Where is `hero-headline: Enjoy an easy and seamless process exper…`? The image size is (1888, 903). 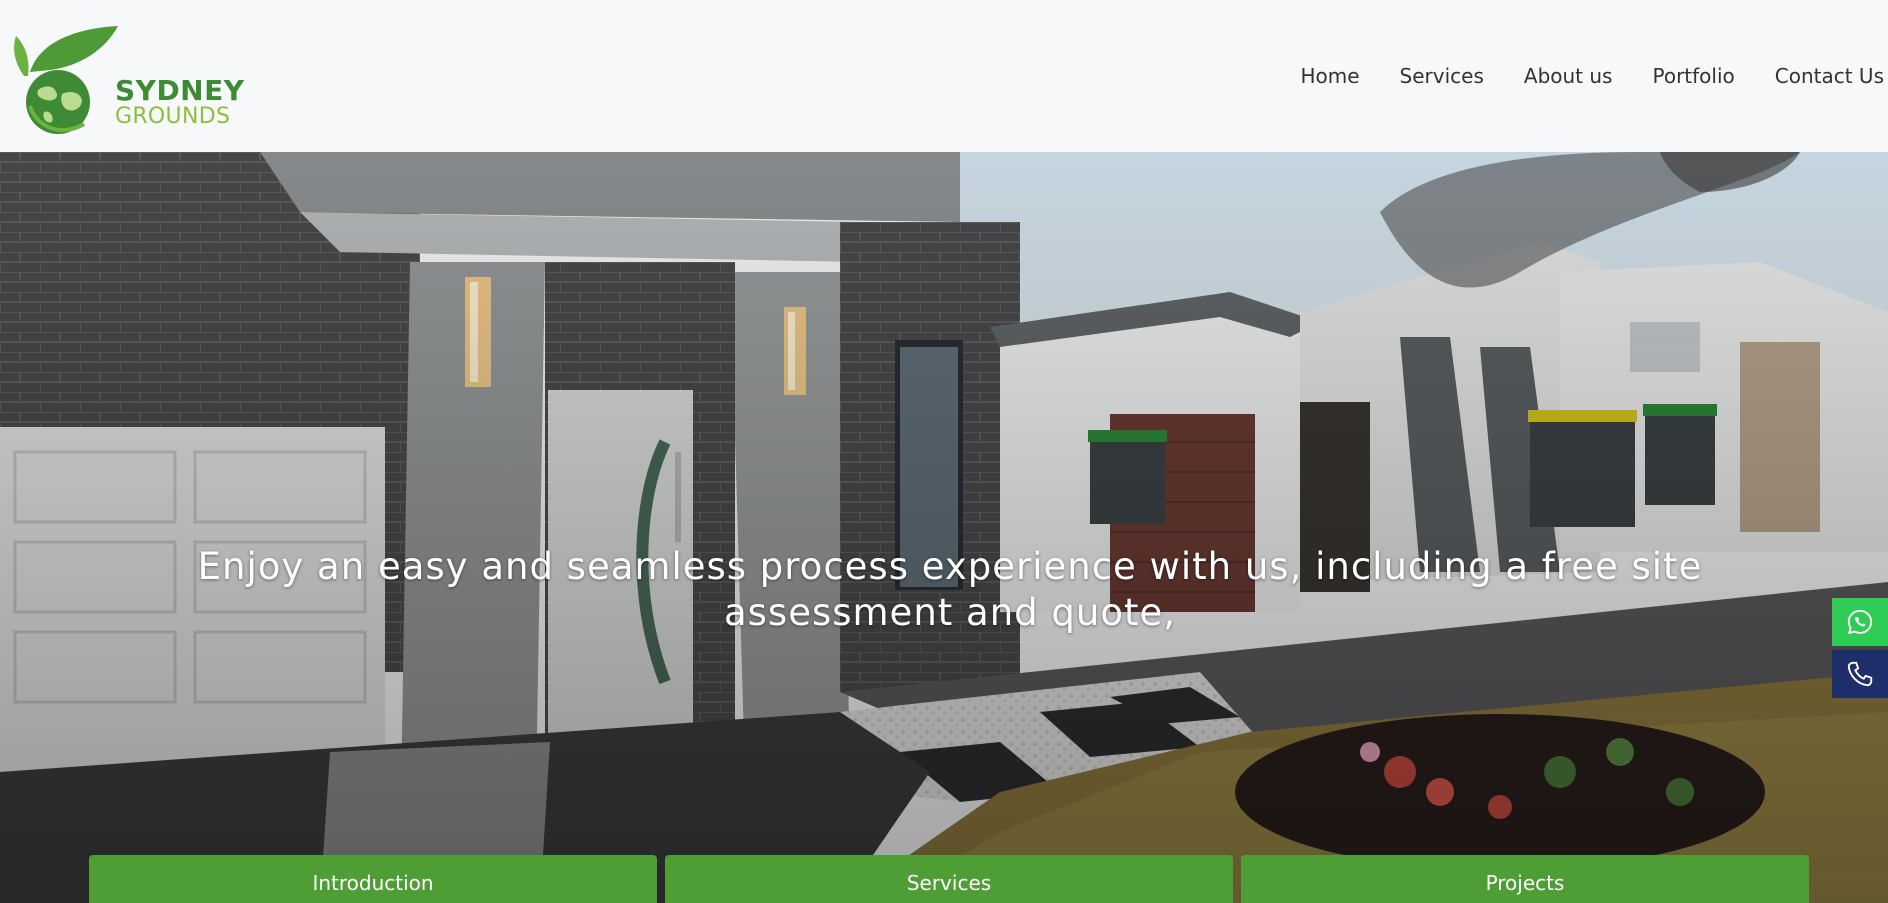 hero-headline: Enjoy an easy and seamless process exper… is located at coordinates (950, 589).